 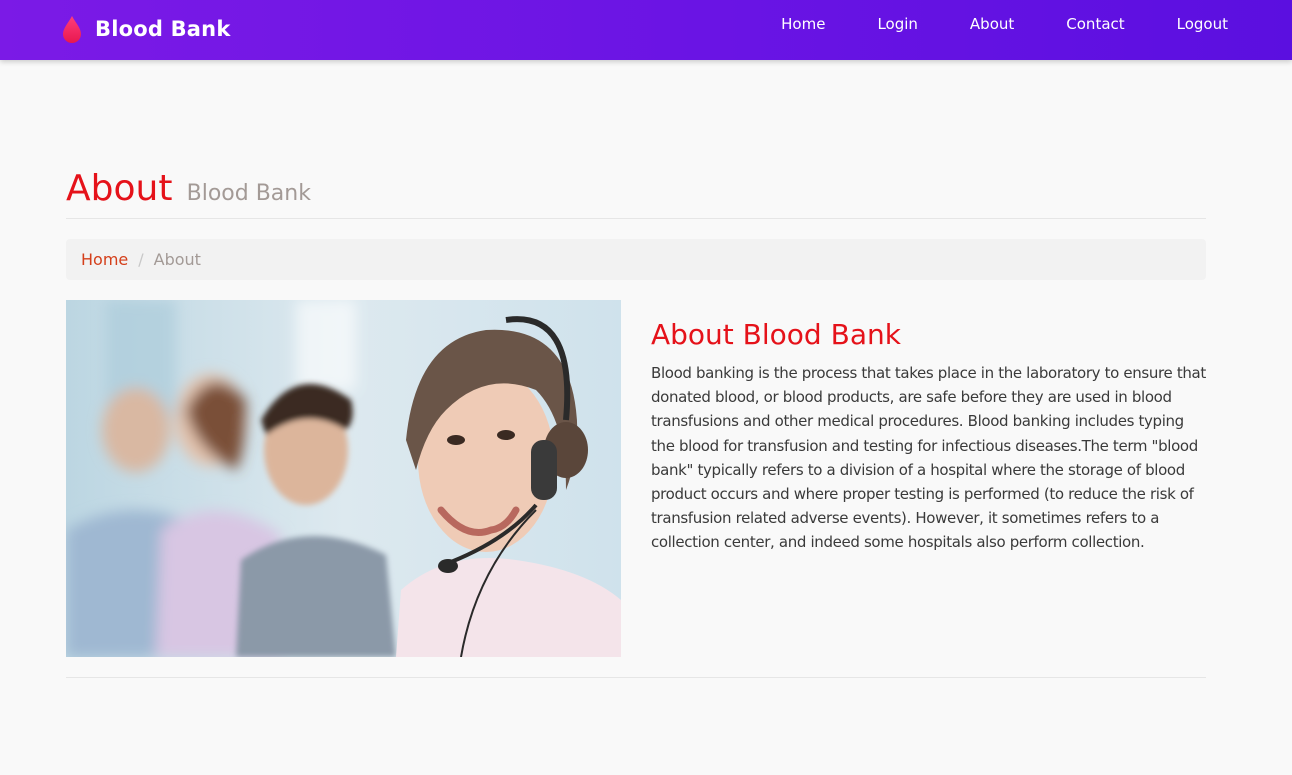 I want to click on brand-link: Blood Bank, so click(x=146, y=29).